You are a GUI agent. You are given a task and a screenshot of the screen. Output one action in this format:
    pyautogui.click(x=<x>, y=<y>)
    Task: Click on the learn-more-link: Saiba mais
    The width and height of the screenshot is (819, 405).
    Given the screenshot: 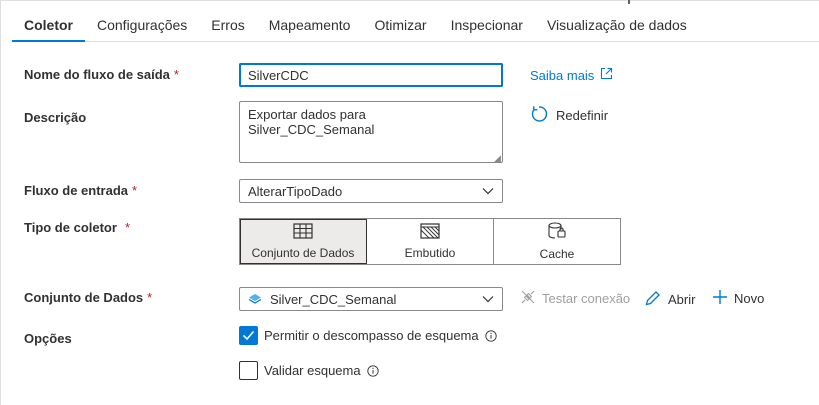 What is the action you would take?
    pyautogui.click(x=571, y=75)
    